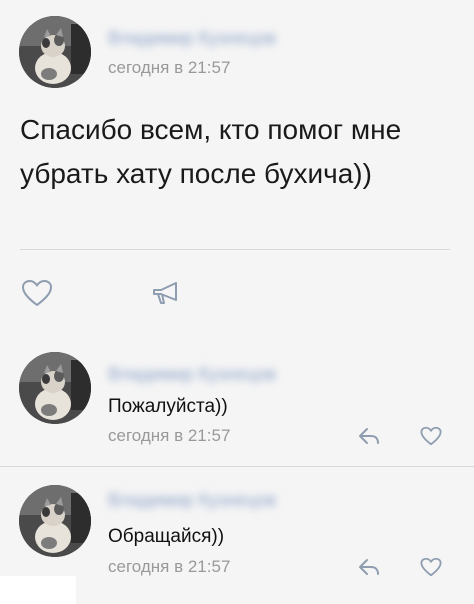  I want to click on post-share-button, so click(165, 293).